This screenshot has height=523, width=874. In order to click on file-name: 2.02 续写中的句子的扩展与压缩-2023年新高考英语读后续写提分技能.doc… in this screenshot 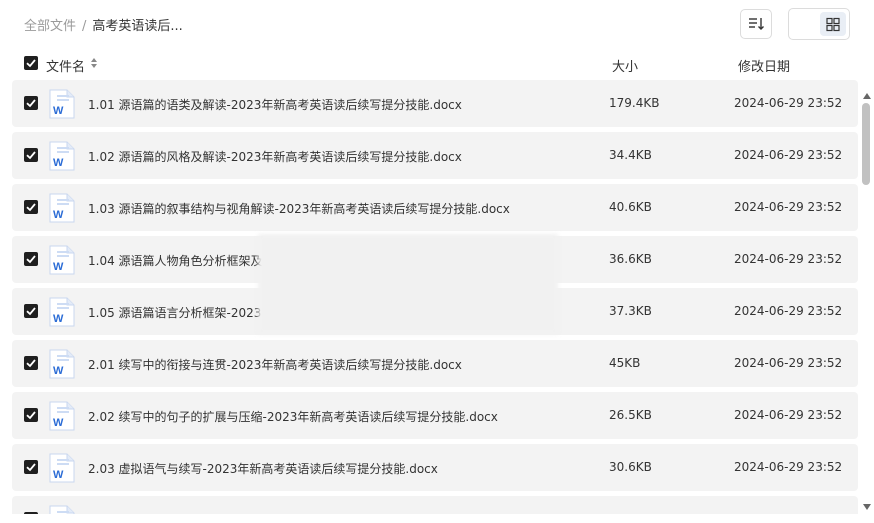, I will do `click(293, 416)`.